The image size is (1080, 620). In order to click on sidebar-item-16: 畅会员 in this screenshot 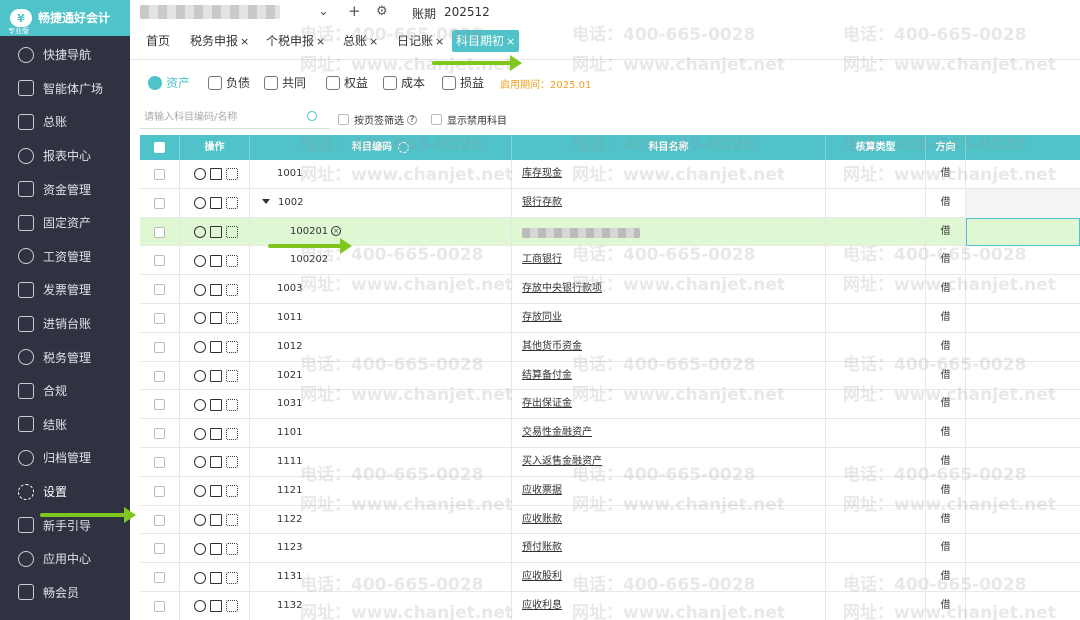, I will do `click(65, 593)`.